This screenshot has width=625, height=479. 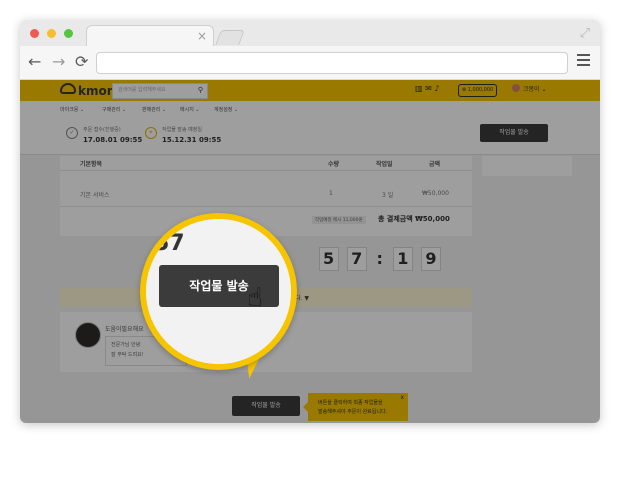 I want to click on maximize-window-dot, so click(x=68, y=33).